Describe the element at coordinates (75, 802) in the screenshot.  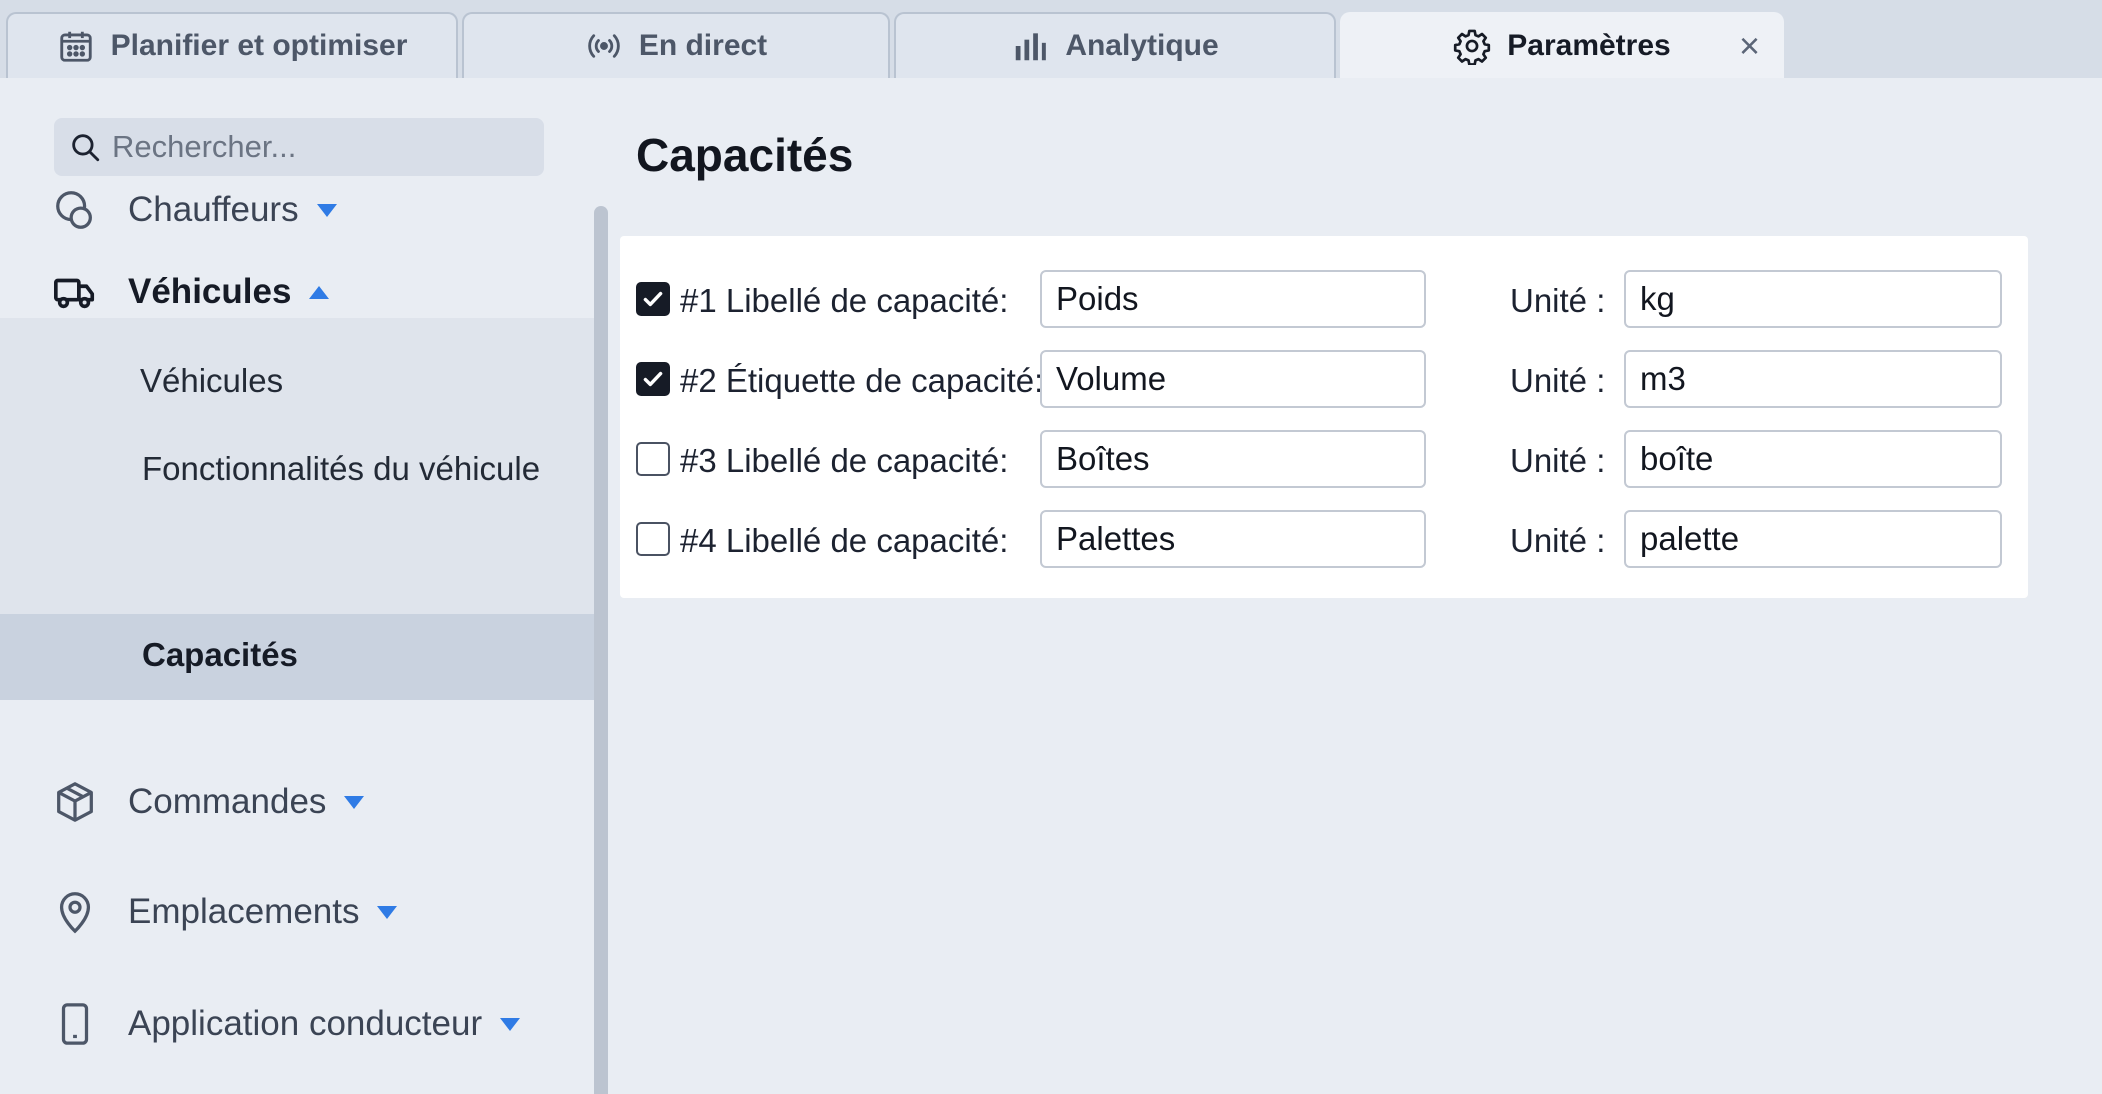
I see `package-icon` at that location.